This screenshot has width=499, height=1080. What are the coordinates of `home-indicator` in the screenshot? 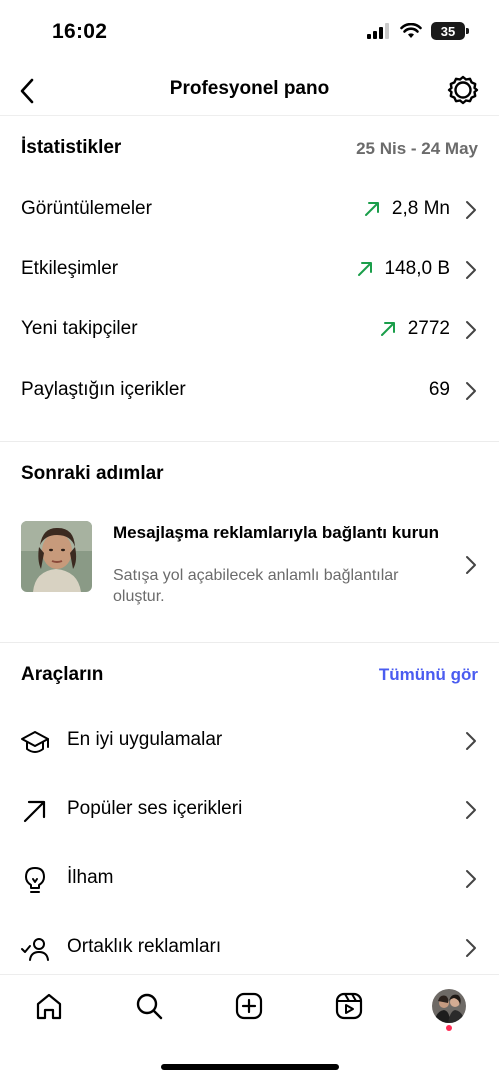 It's located at (250, 1067).